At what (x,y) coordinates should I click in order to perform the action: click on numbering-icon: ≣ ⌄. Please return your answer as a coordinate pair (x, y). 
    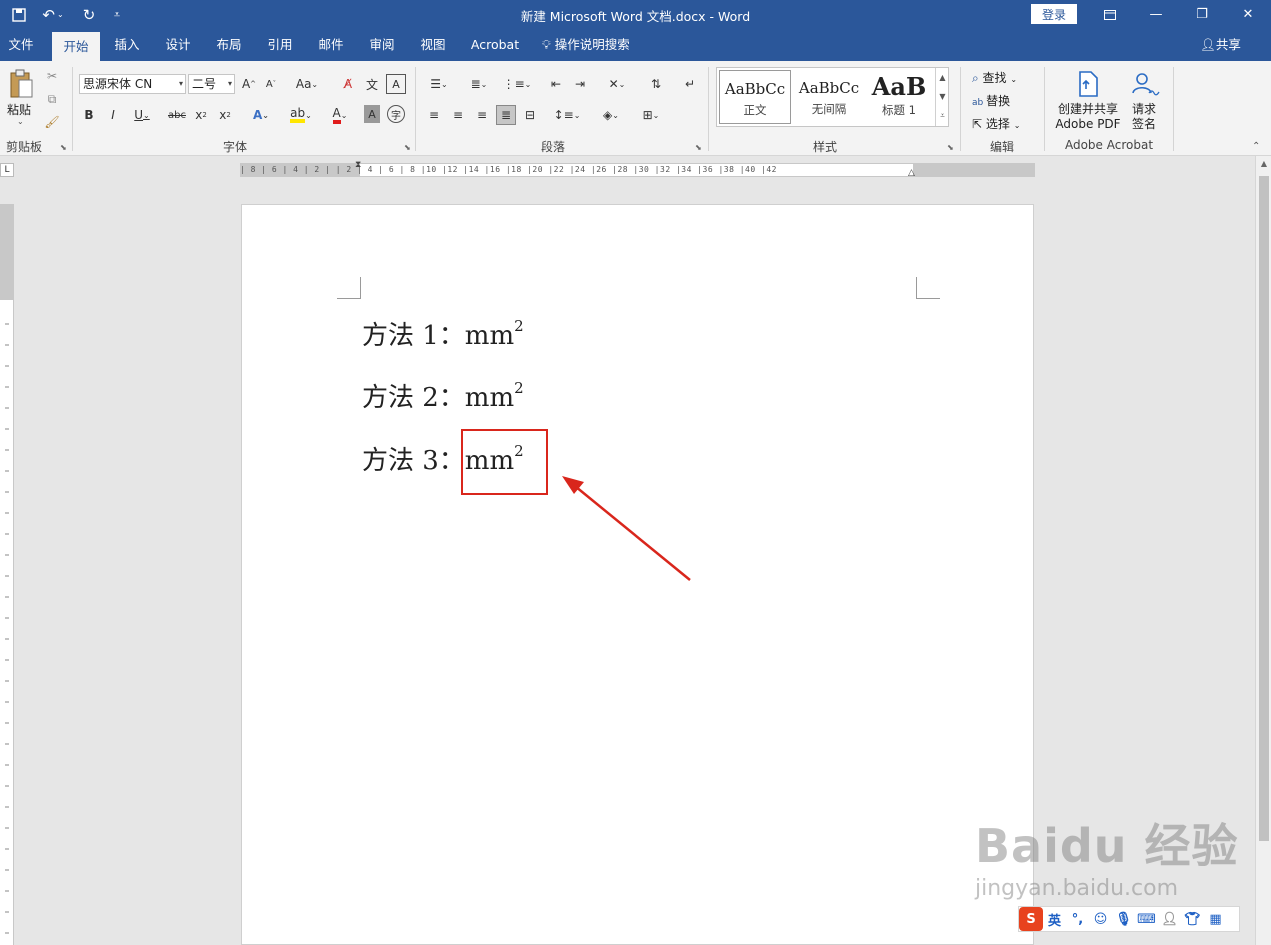
    Looking at the image, I should click on (479, 84).